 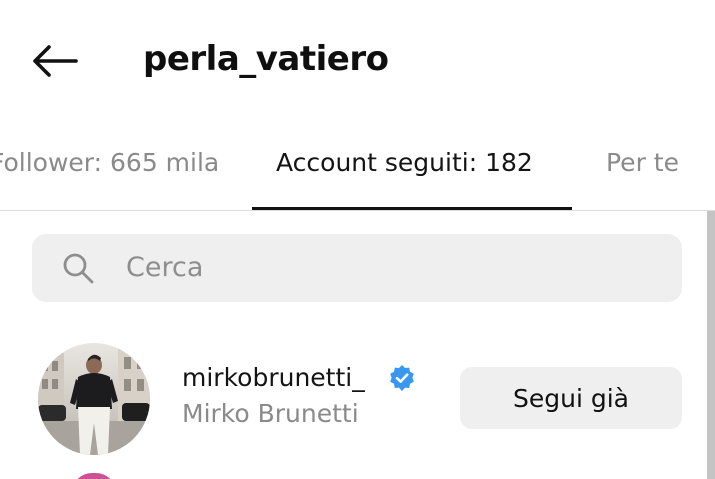 What do you see at coordinates (357, 210) in the screenshot?
I see `tabs-divider` at bounding box center [357, 210].